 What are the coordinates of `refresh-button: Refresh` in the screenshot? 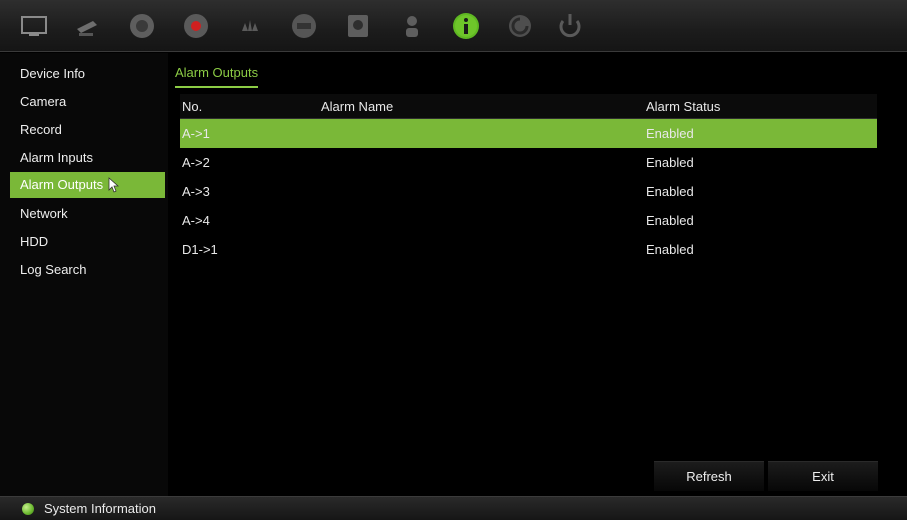 It's located at (709, 476).